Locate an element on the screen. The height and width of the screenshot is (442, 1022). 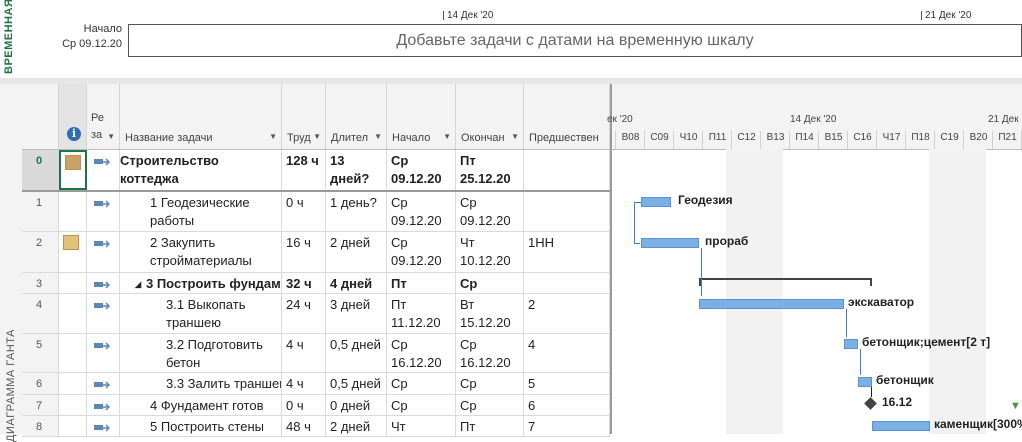
row-id-cell: 2 is located at coordinates (40, 252).